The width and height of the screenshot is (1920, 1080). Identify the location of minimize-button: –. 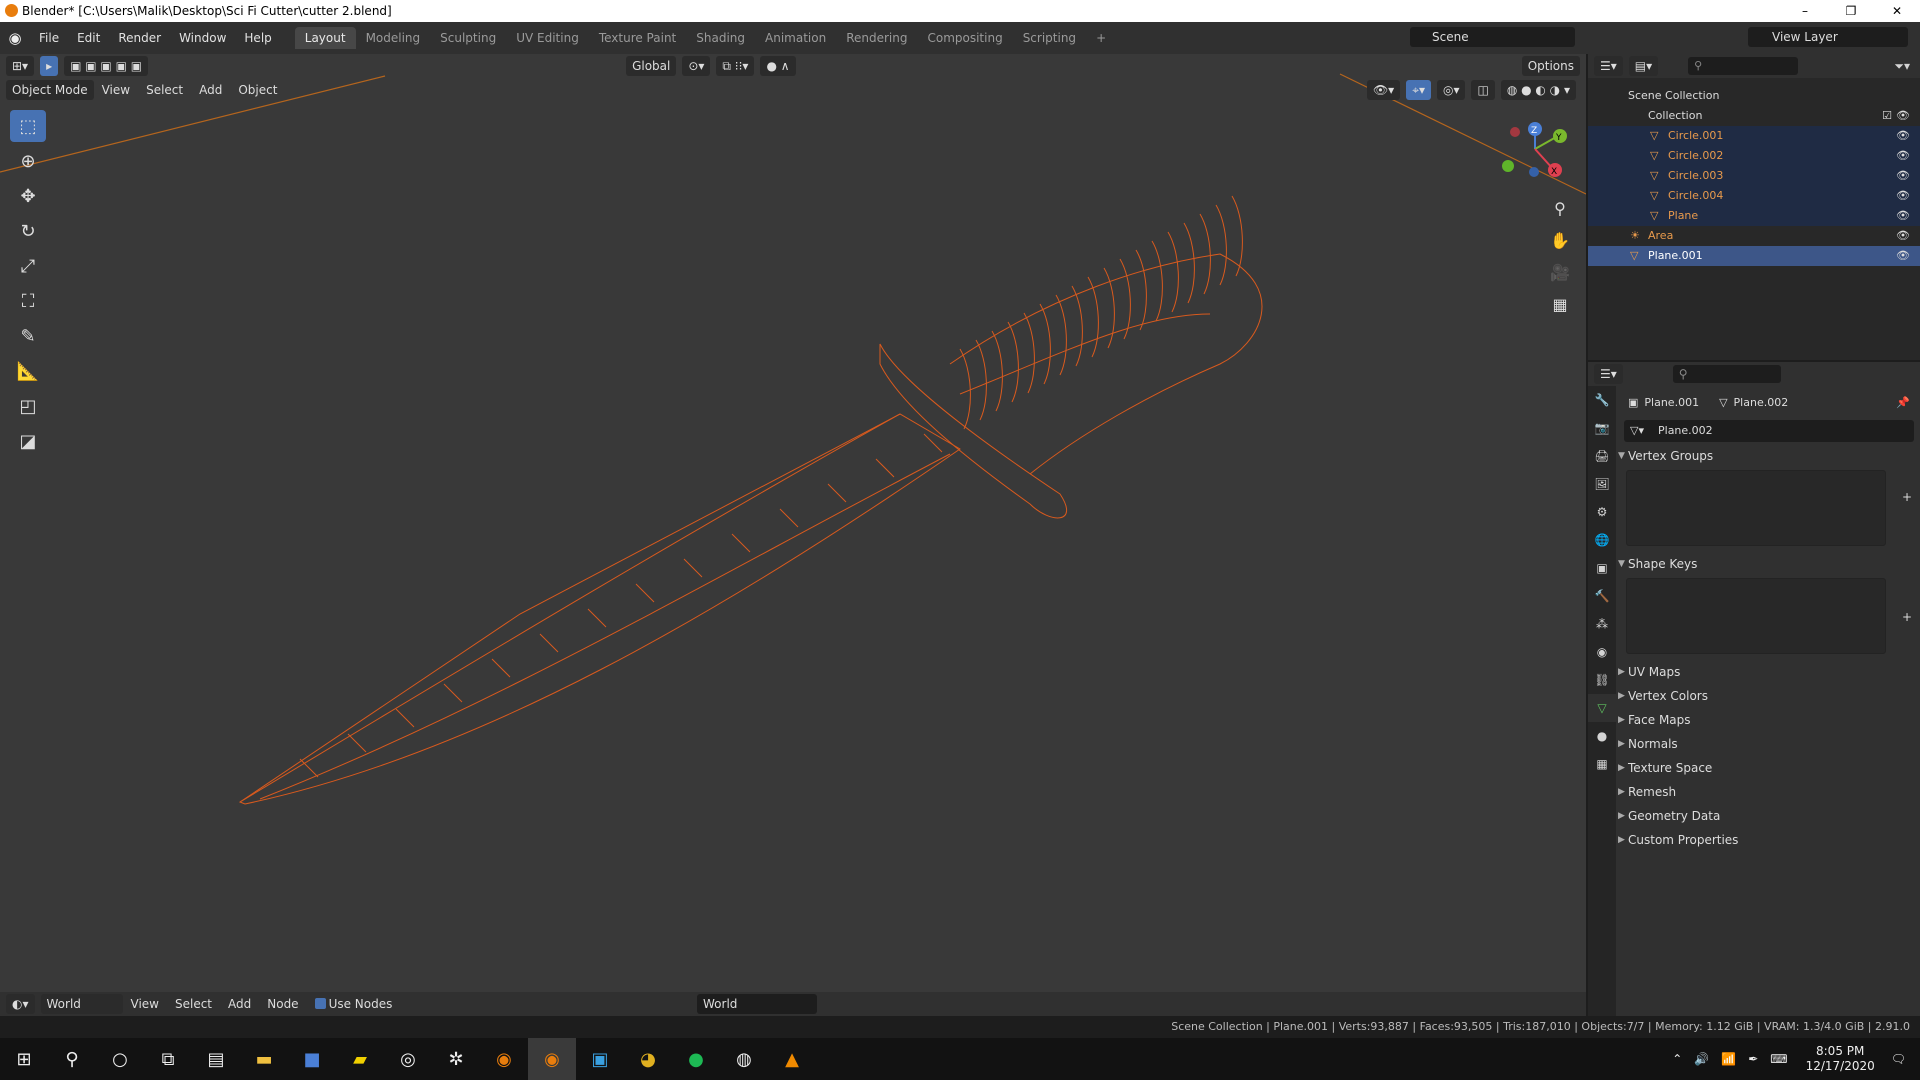
(1805, 11).